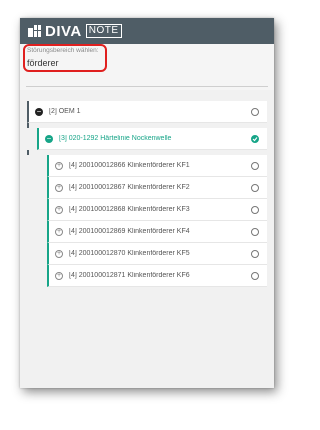 This screenshot has height=430, width=320. What do you see at coordinates (147, 31) in the screenshot?
I see `app-header: DIVA NOTE` at bounding box center [147, 31].